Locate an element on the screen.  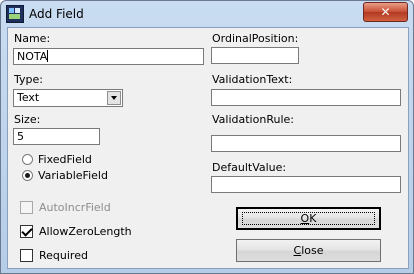
fixed-field-label: FixedField is located at coordinates (65, 159).